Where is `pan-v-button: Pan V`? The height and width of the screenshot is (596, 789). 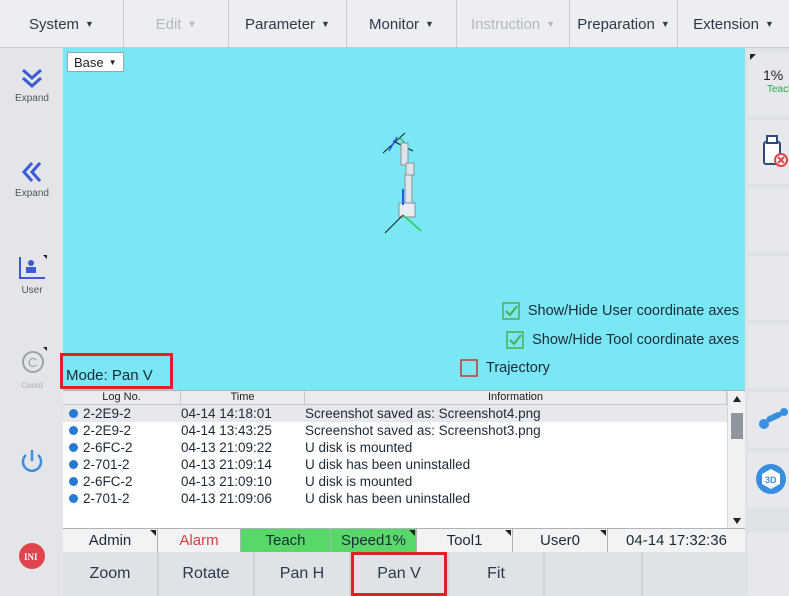 pan-v-button: Pan V is located at coordinates (399, 574).